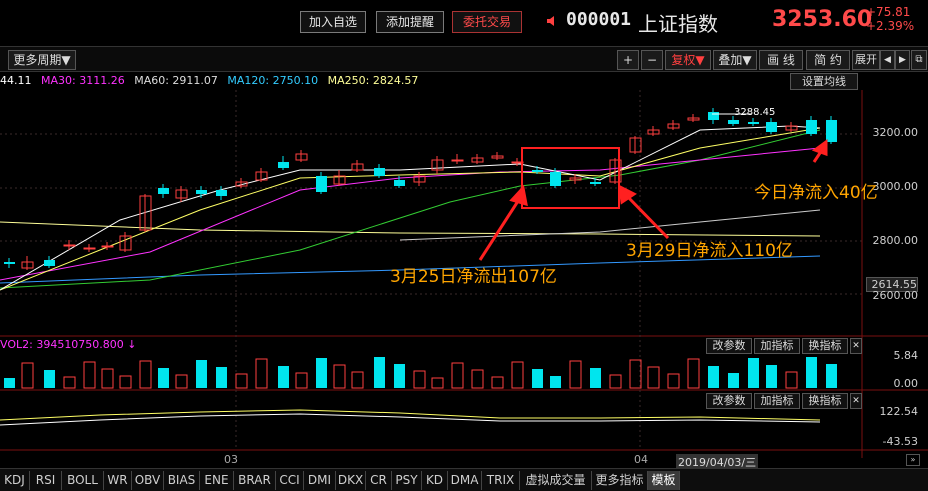 The image size is (928, 491). Describe the element at coordinates (290, 480) in the screenshot. I see `tab-8: CCI` at that location.